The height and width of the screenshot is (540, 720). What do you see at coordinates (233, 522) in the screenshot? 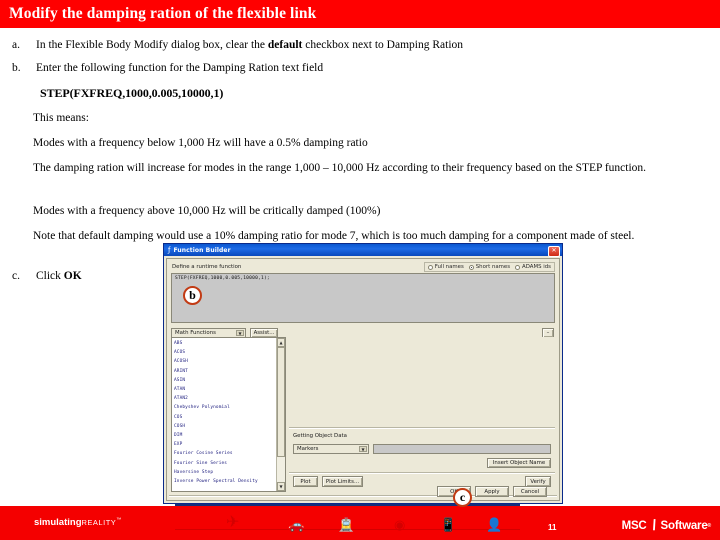
I see `airplane-icon: ✈` at bounding box center [233, 522].